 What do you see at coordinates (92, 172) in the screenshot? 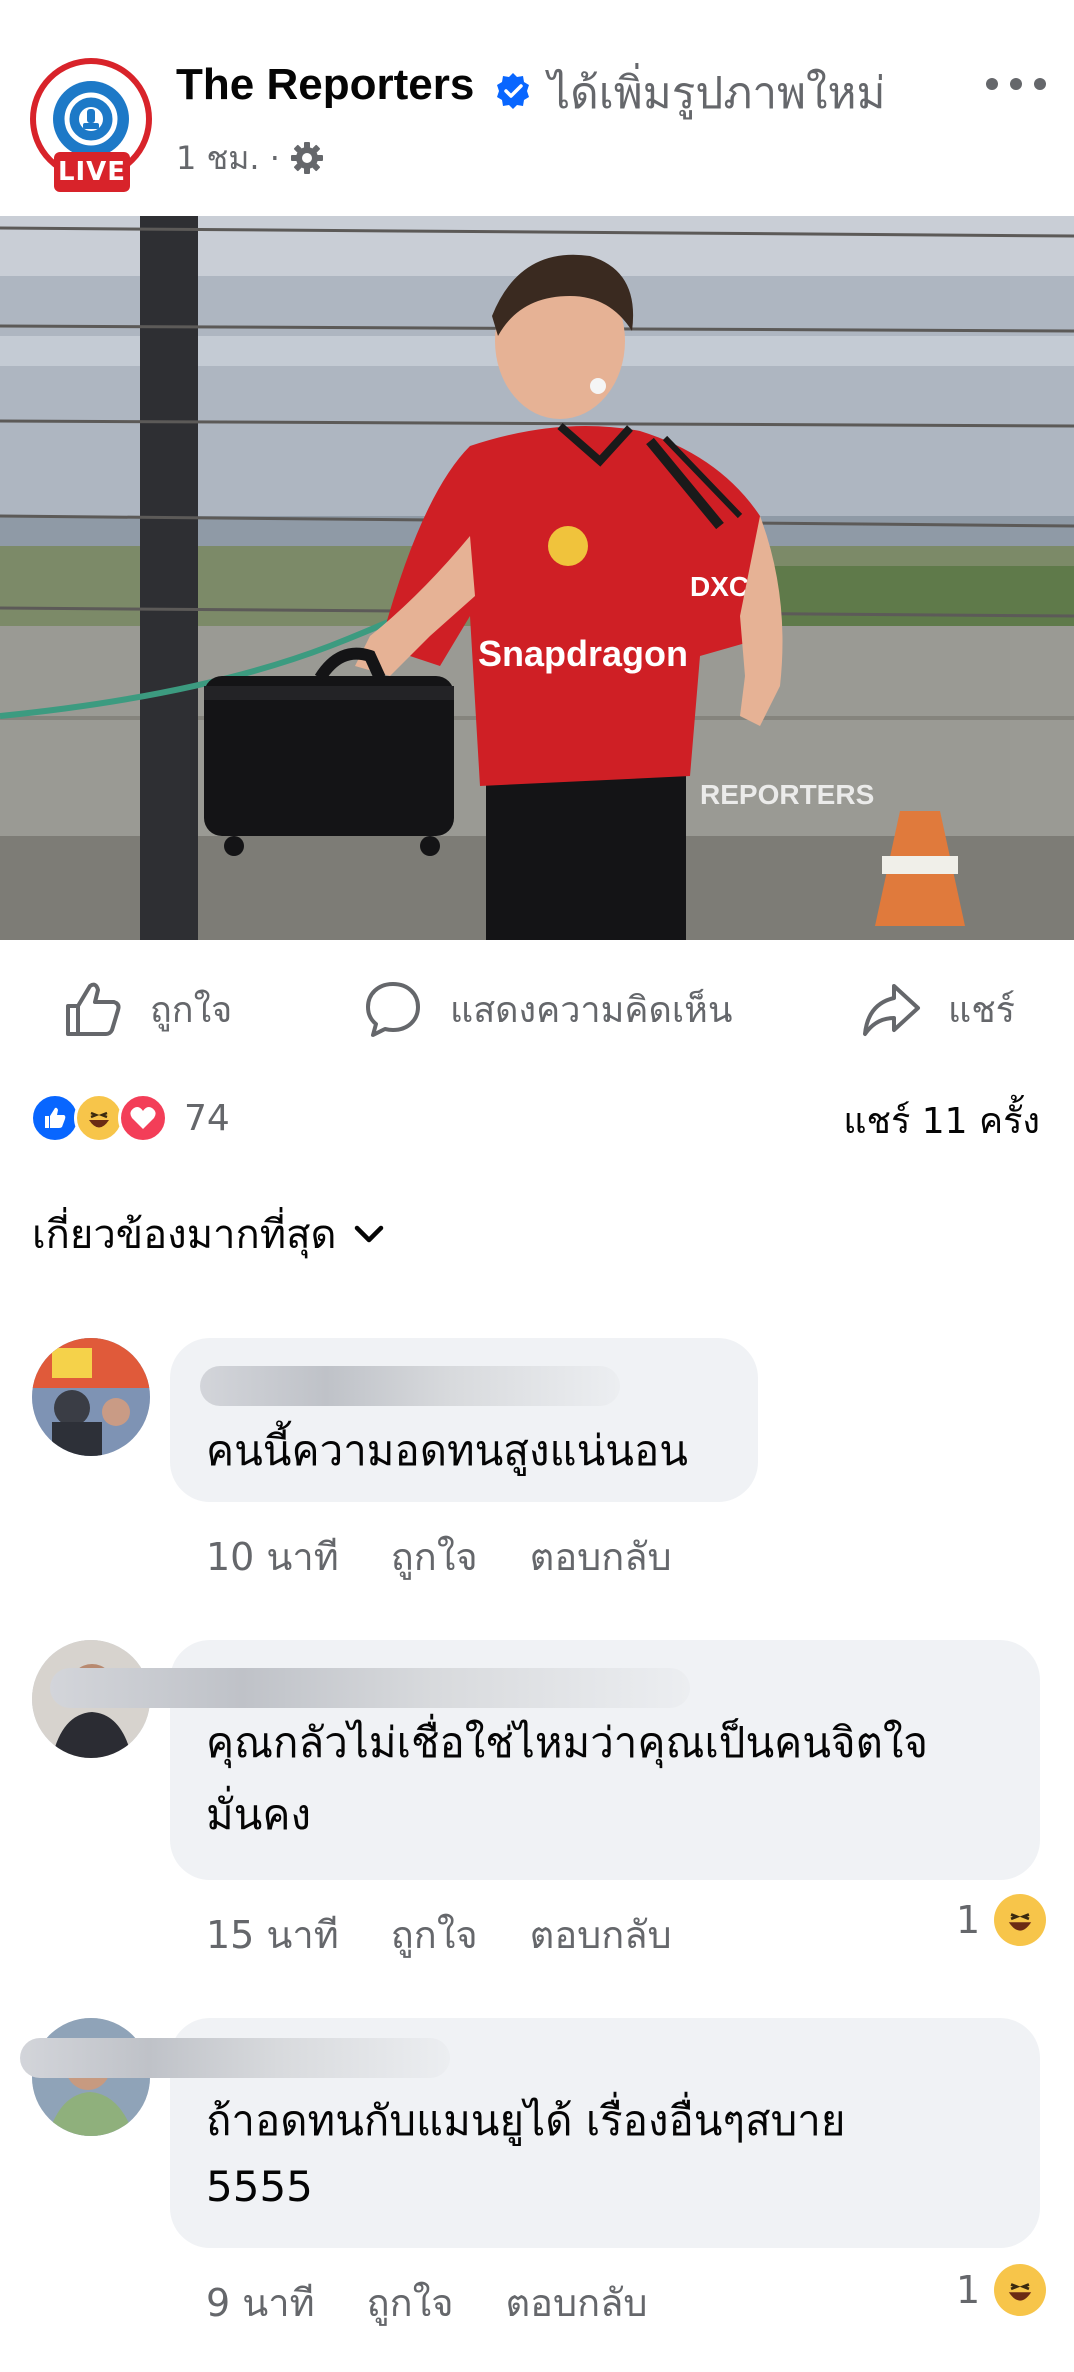
I see `live-badge: LIVE` at bounding box center [92, 172].